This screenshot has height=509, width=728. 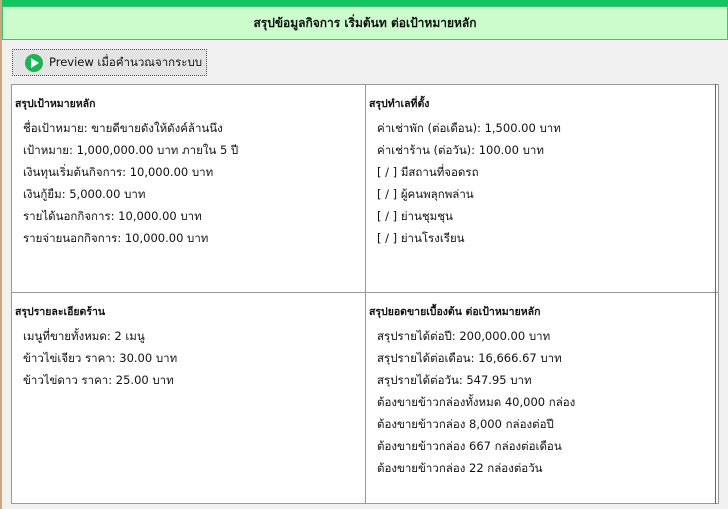 I want to click on panel-title: สรุปยอดขายเบื้องต้น ต่อเป้าหมายหลัก, so click(x=455, y=312).